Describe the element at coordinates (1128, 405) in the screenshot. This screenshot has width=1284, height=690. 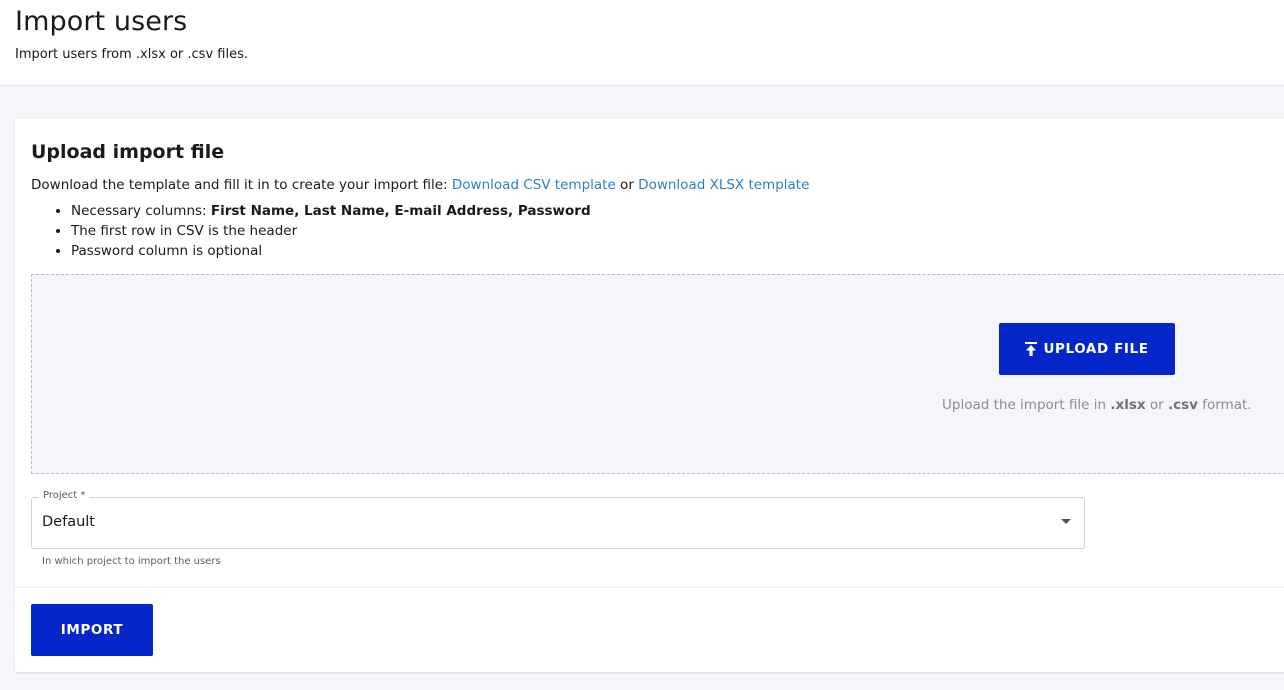
I see `format-xlsx: .xlsx` at that location.